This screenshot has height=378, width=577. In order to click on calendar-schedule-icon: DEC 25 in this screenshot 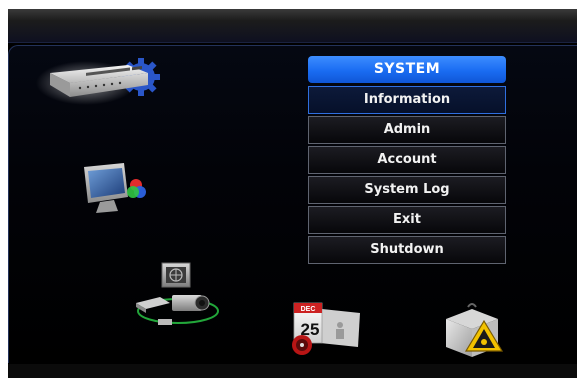, I will do `click(328, 329)`.